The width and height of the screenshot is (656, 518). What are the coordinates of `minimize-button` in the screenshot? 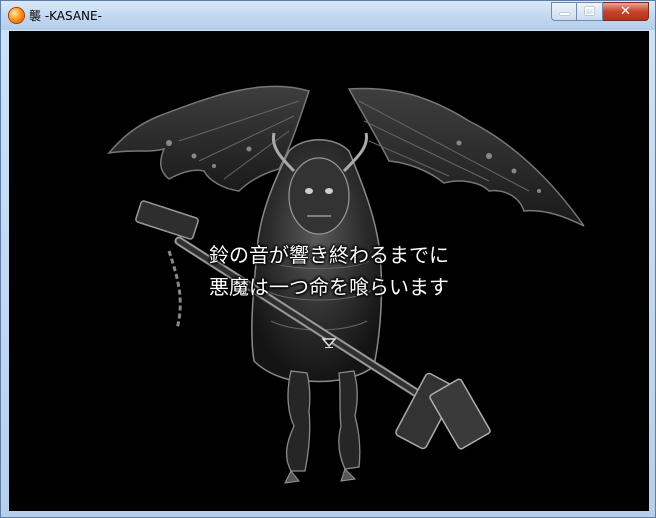 It's located at (564, 11).